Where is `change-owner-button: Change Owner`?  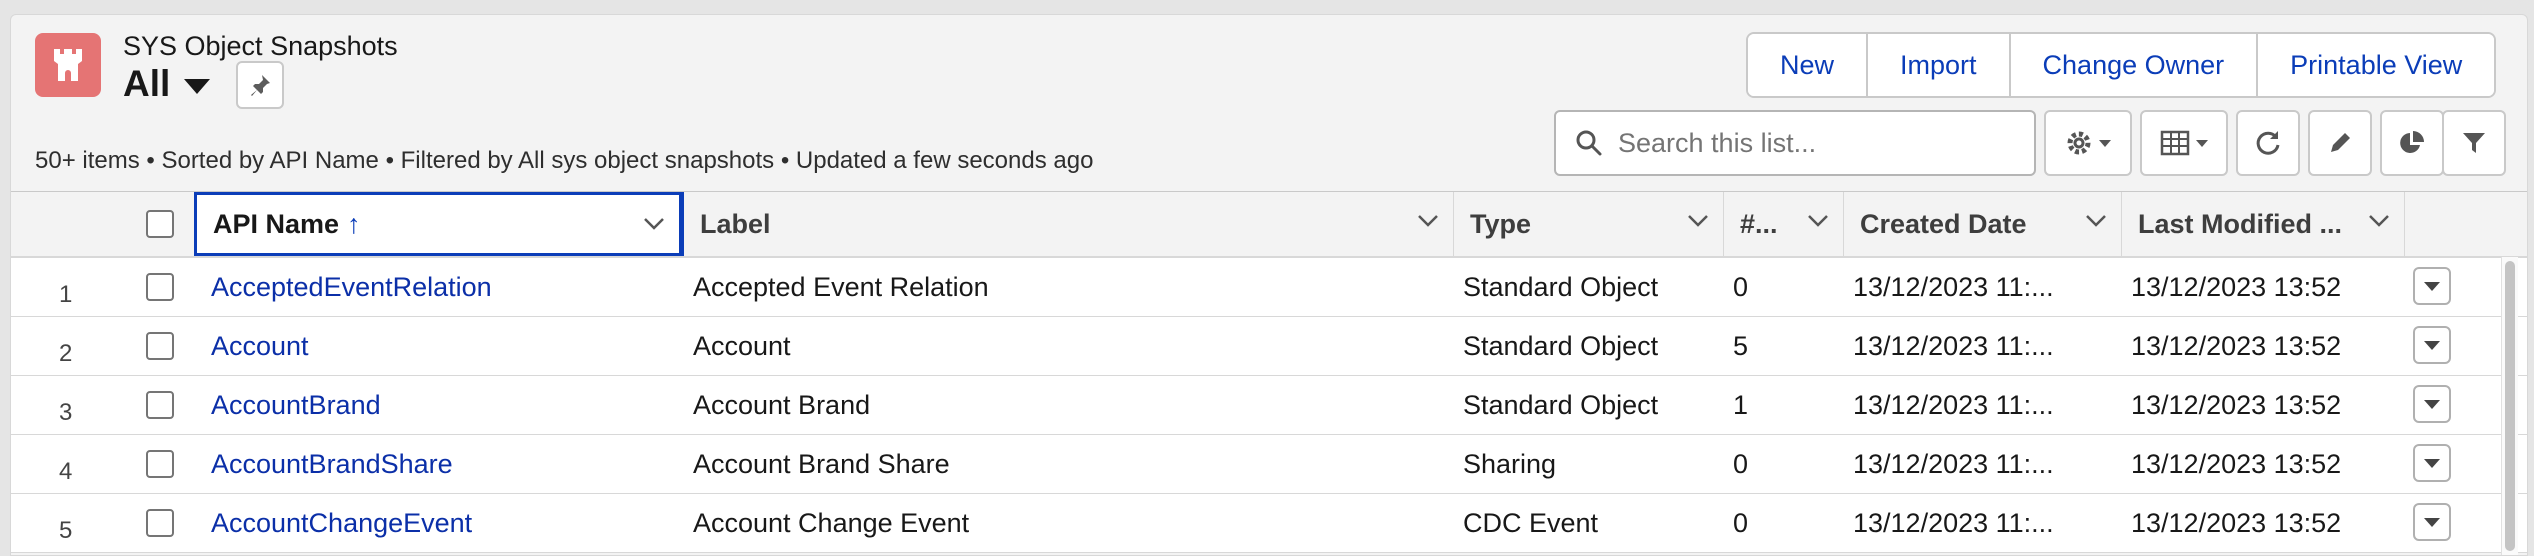 change-owner-button: Change Owner is located at coordinates (2132, 65).